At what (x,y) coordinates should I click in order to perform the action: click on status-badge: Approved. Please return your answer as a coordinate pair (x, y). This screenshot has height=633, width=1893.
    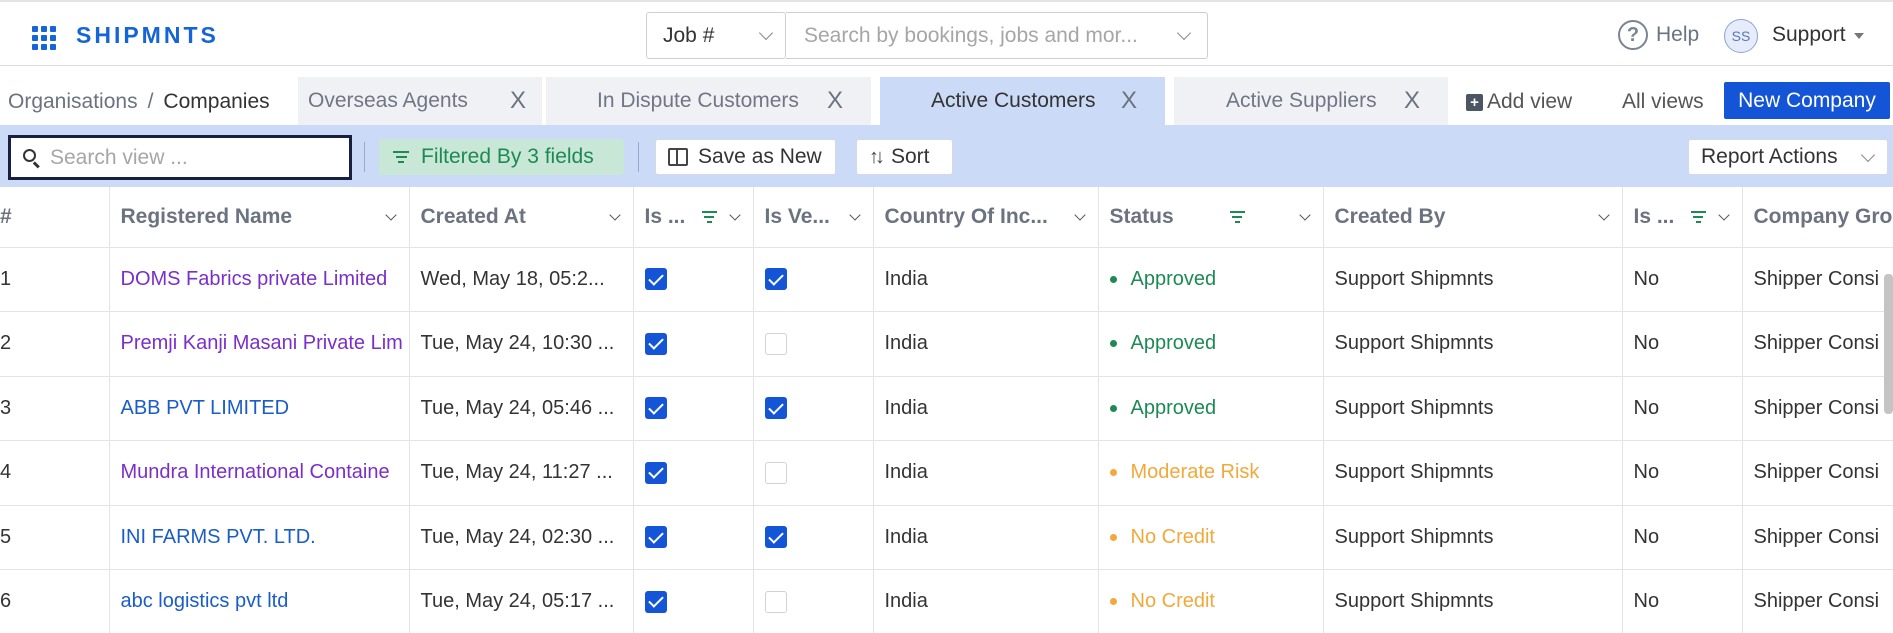
    Looking at the image, I should click on (1173, 407).